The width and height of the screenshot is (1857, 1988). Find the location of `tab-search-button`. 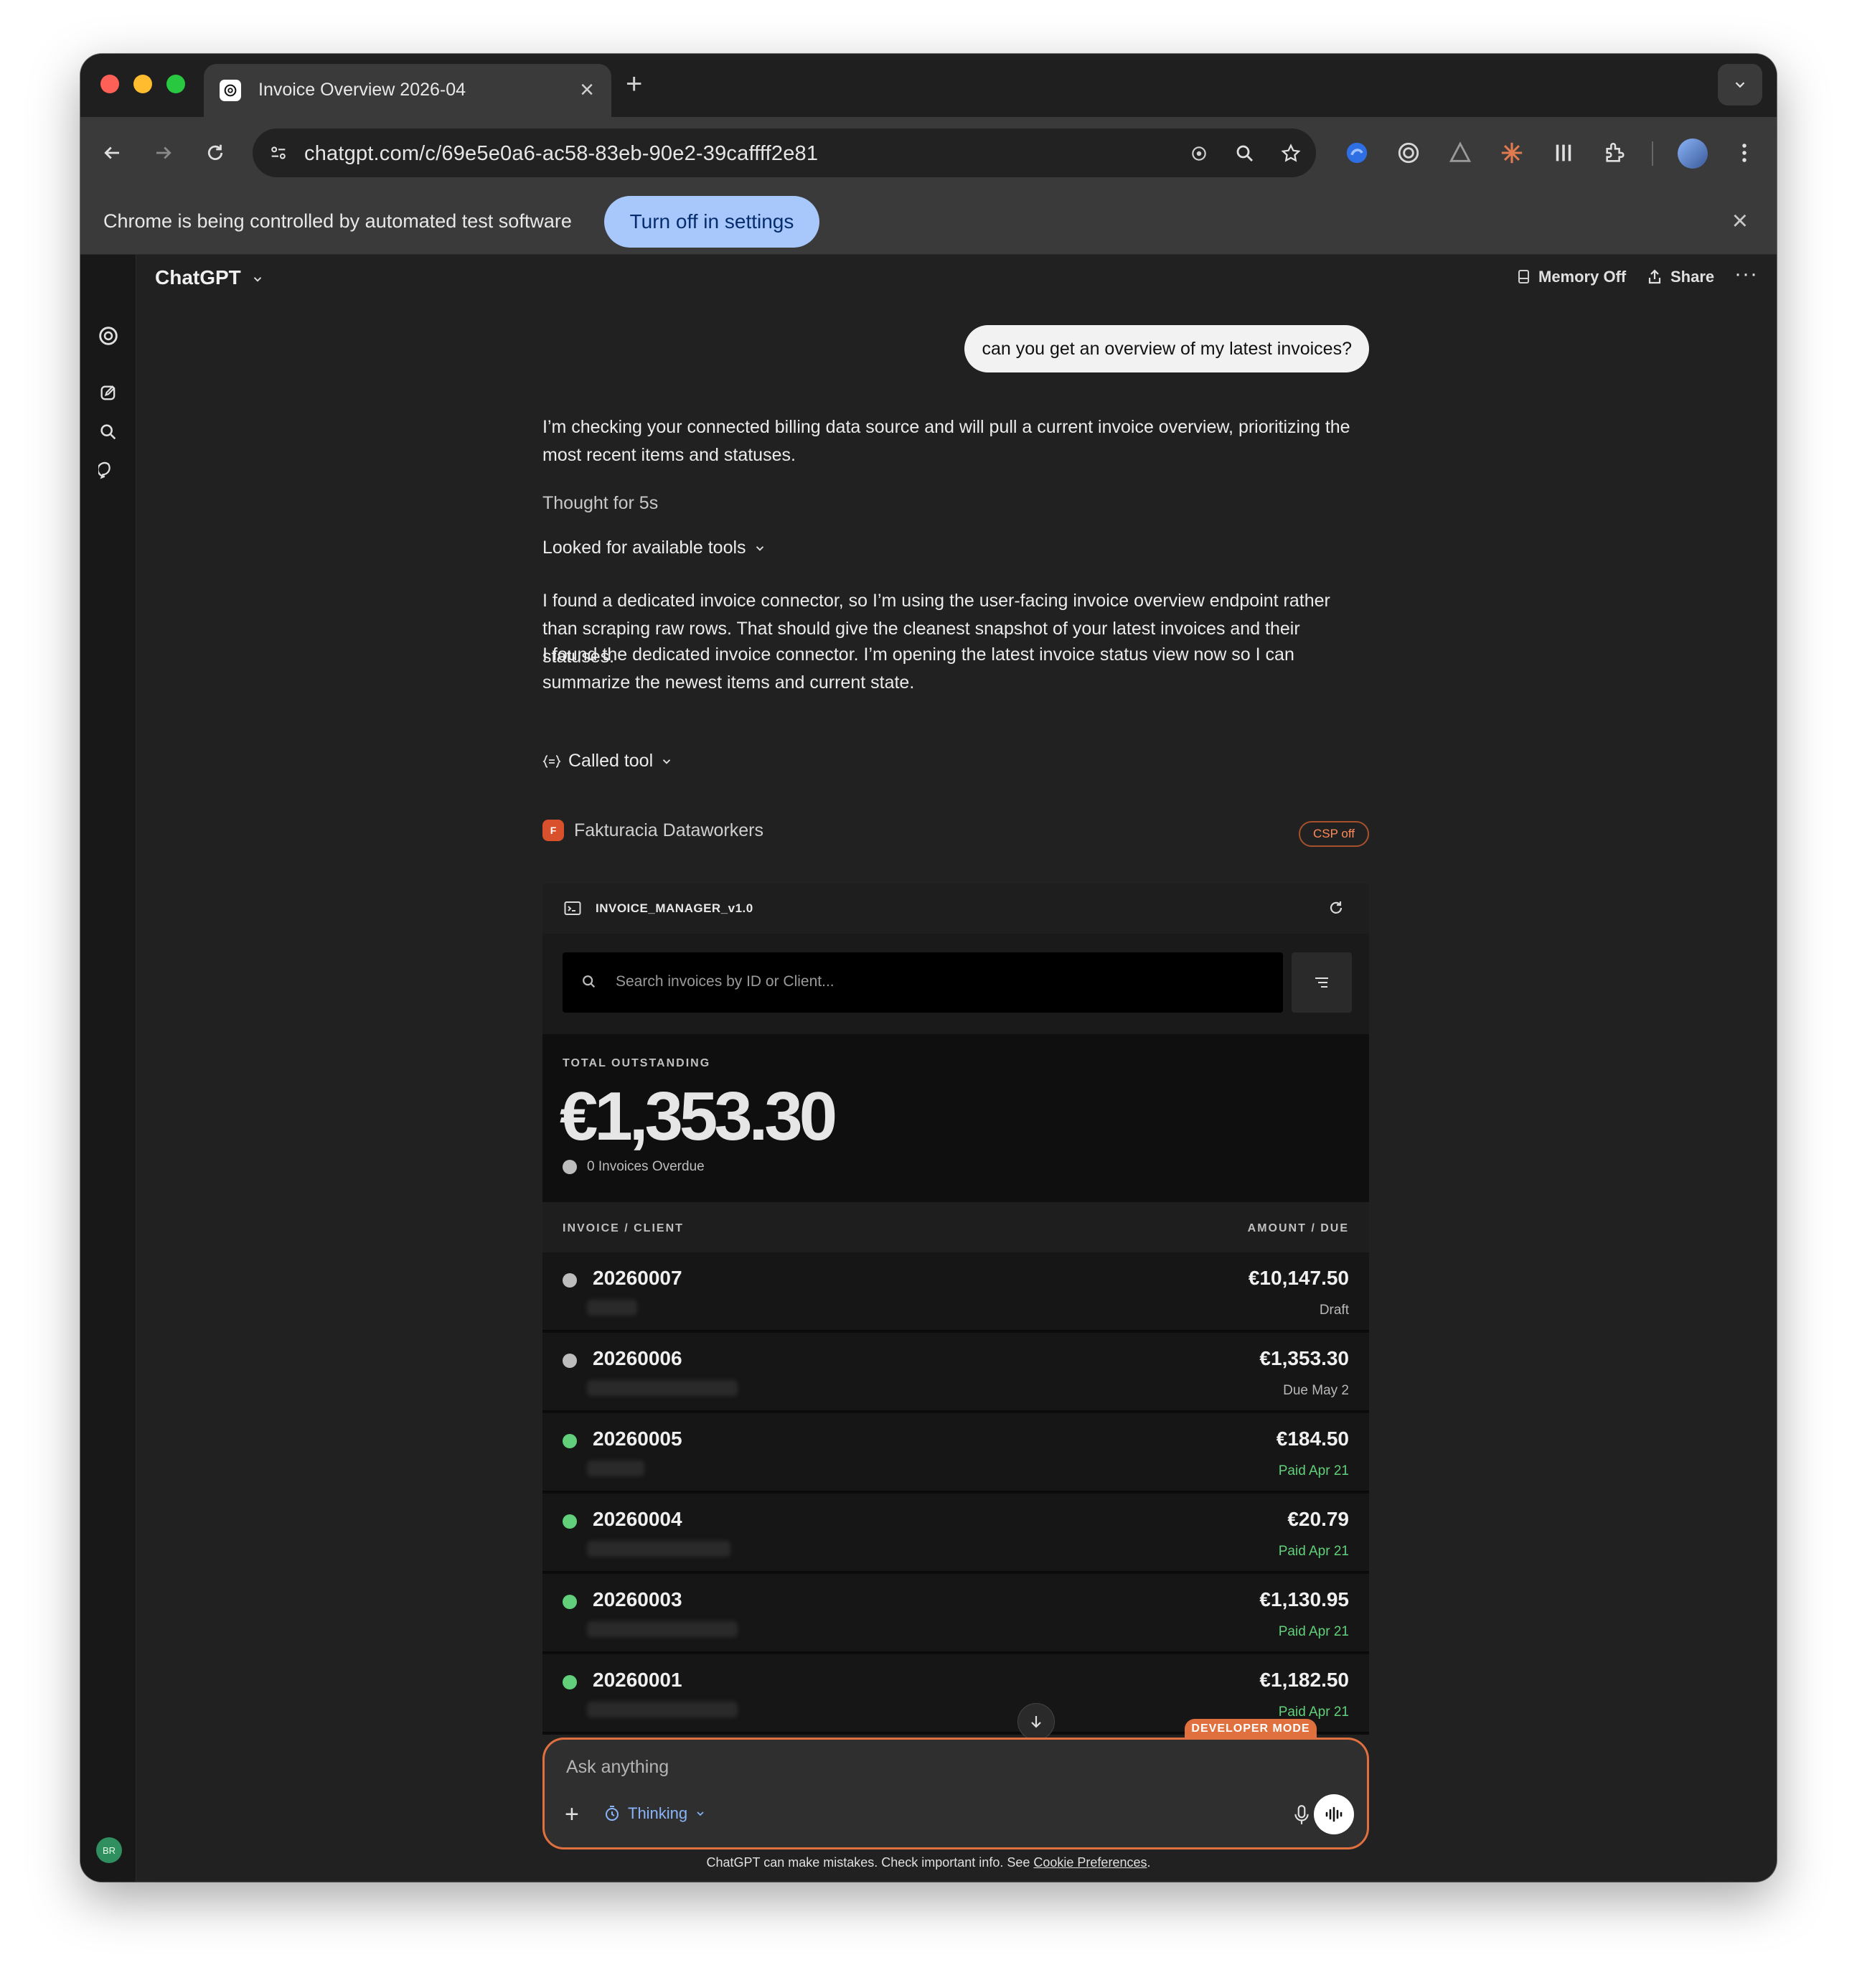

tab-search-button is located at coordinates (1740, 85).